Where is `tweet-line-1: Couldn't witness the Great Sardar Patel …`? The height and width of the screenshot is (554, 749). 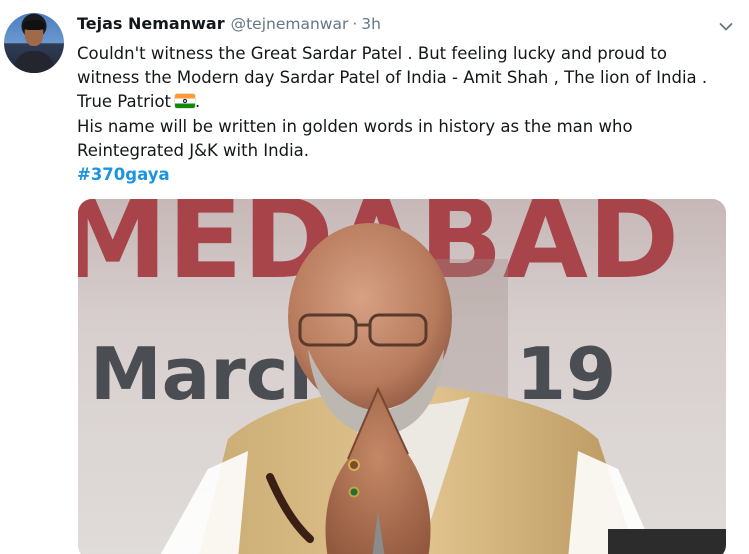 tweet-line-1: Couldn't witness the Great Sardar Patel … is located at coordinates (372, 53).